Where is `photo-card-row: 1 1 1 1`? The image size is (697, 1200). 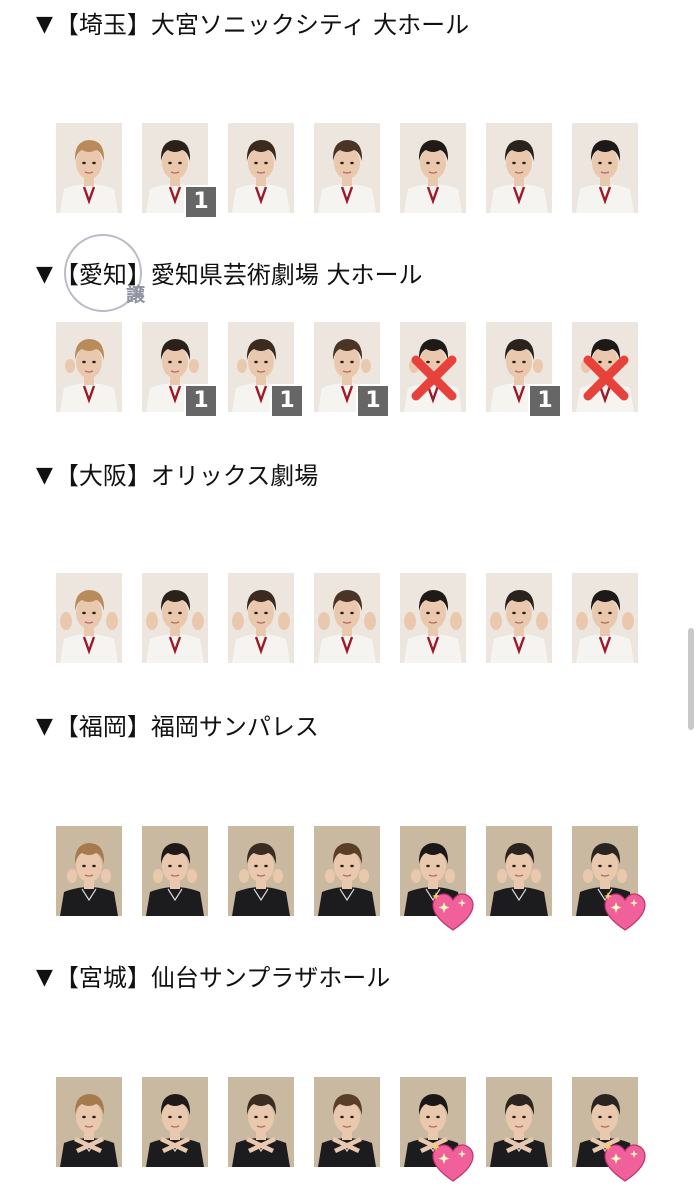
photo-card-row: 1 1 1 1 is located at coordinates (348, 377).